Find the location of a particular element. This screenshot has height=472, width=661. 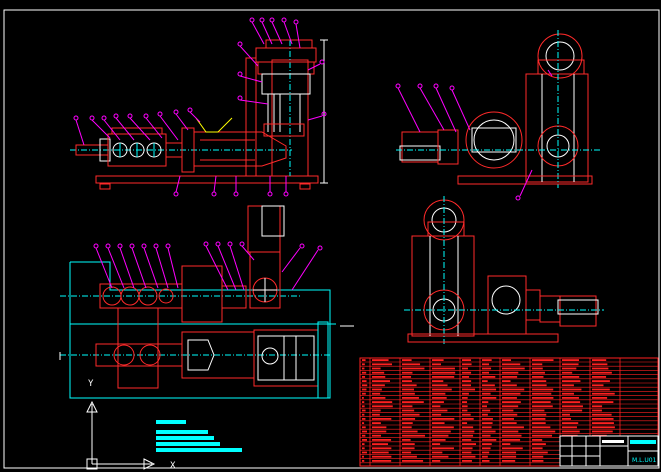

title-block: M.L.U01 is located at coordinates (609, 451).